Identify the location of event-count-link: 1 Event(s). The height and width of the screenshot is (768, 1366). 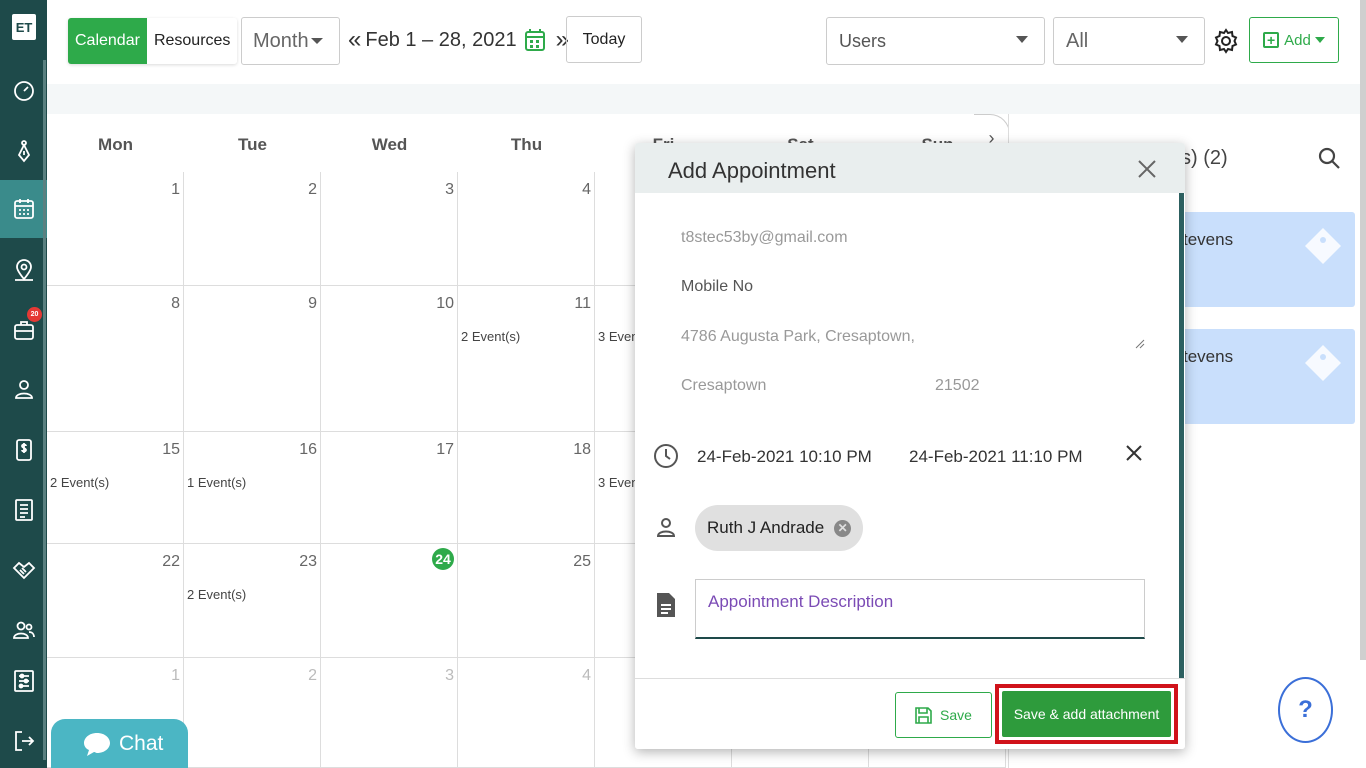
(216, 482).